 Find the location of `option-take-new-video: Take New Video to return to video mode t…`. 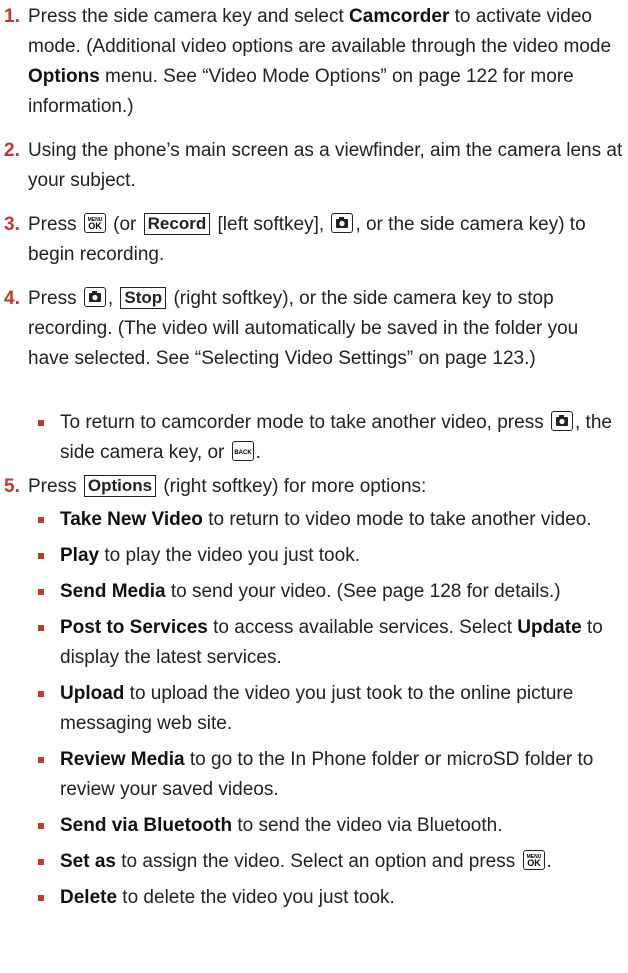

option-take-new-video: Take New Video to return to video mode t… is located at coordinates (330, 520).